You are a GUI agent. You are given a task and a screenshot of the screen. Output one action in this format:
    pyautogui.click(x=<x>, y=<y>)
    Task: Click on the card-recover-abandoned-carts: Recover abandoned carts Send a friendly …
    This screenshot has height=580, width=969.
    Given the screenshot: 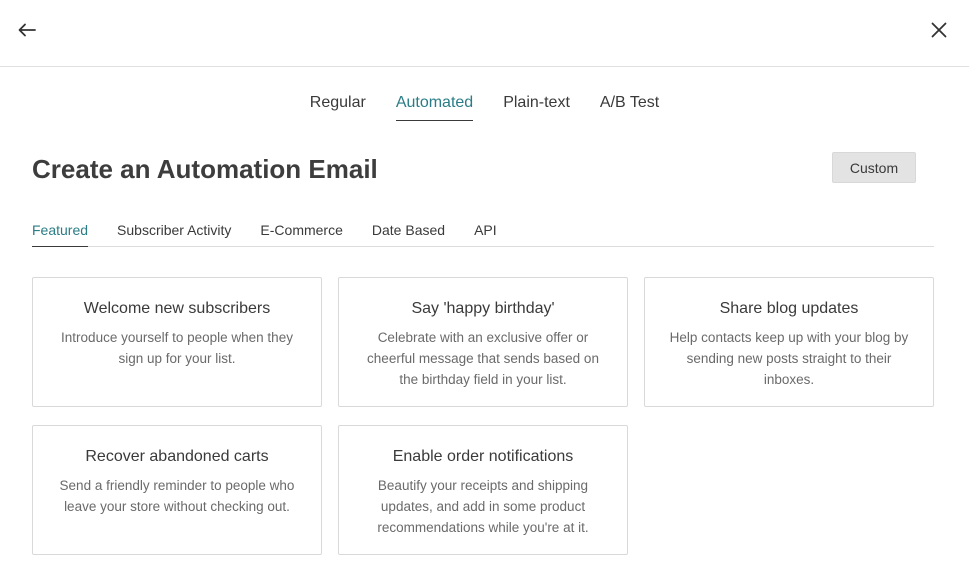 What is the action you would take?
    pyautogui.click(x=177, y=490)
    